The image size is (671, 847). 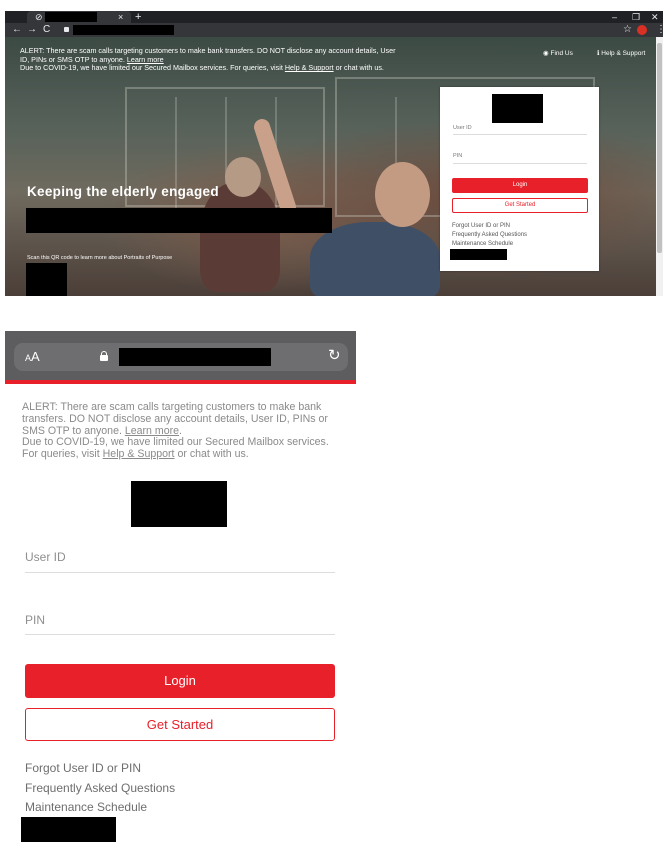 I want to click on back-arrow-icon: ←, so click(x=17, y=30).